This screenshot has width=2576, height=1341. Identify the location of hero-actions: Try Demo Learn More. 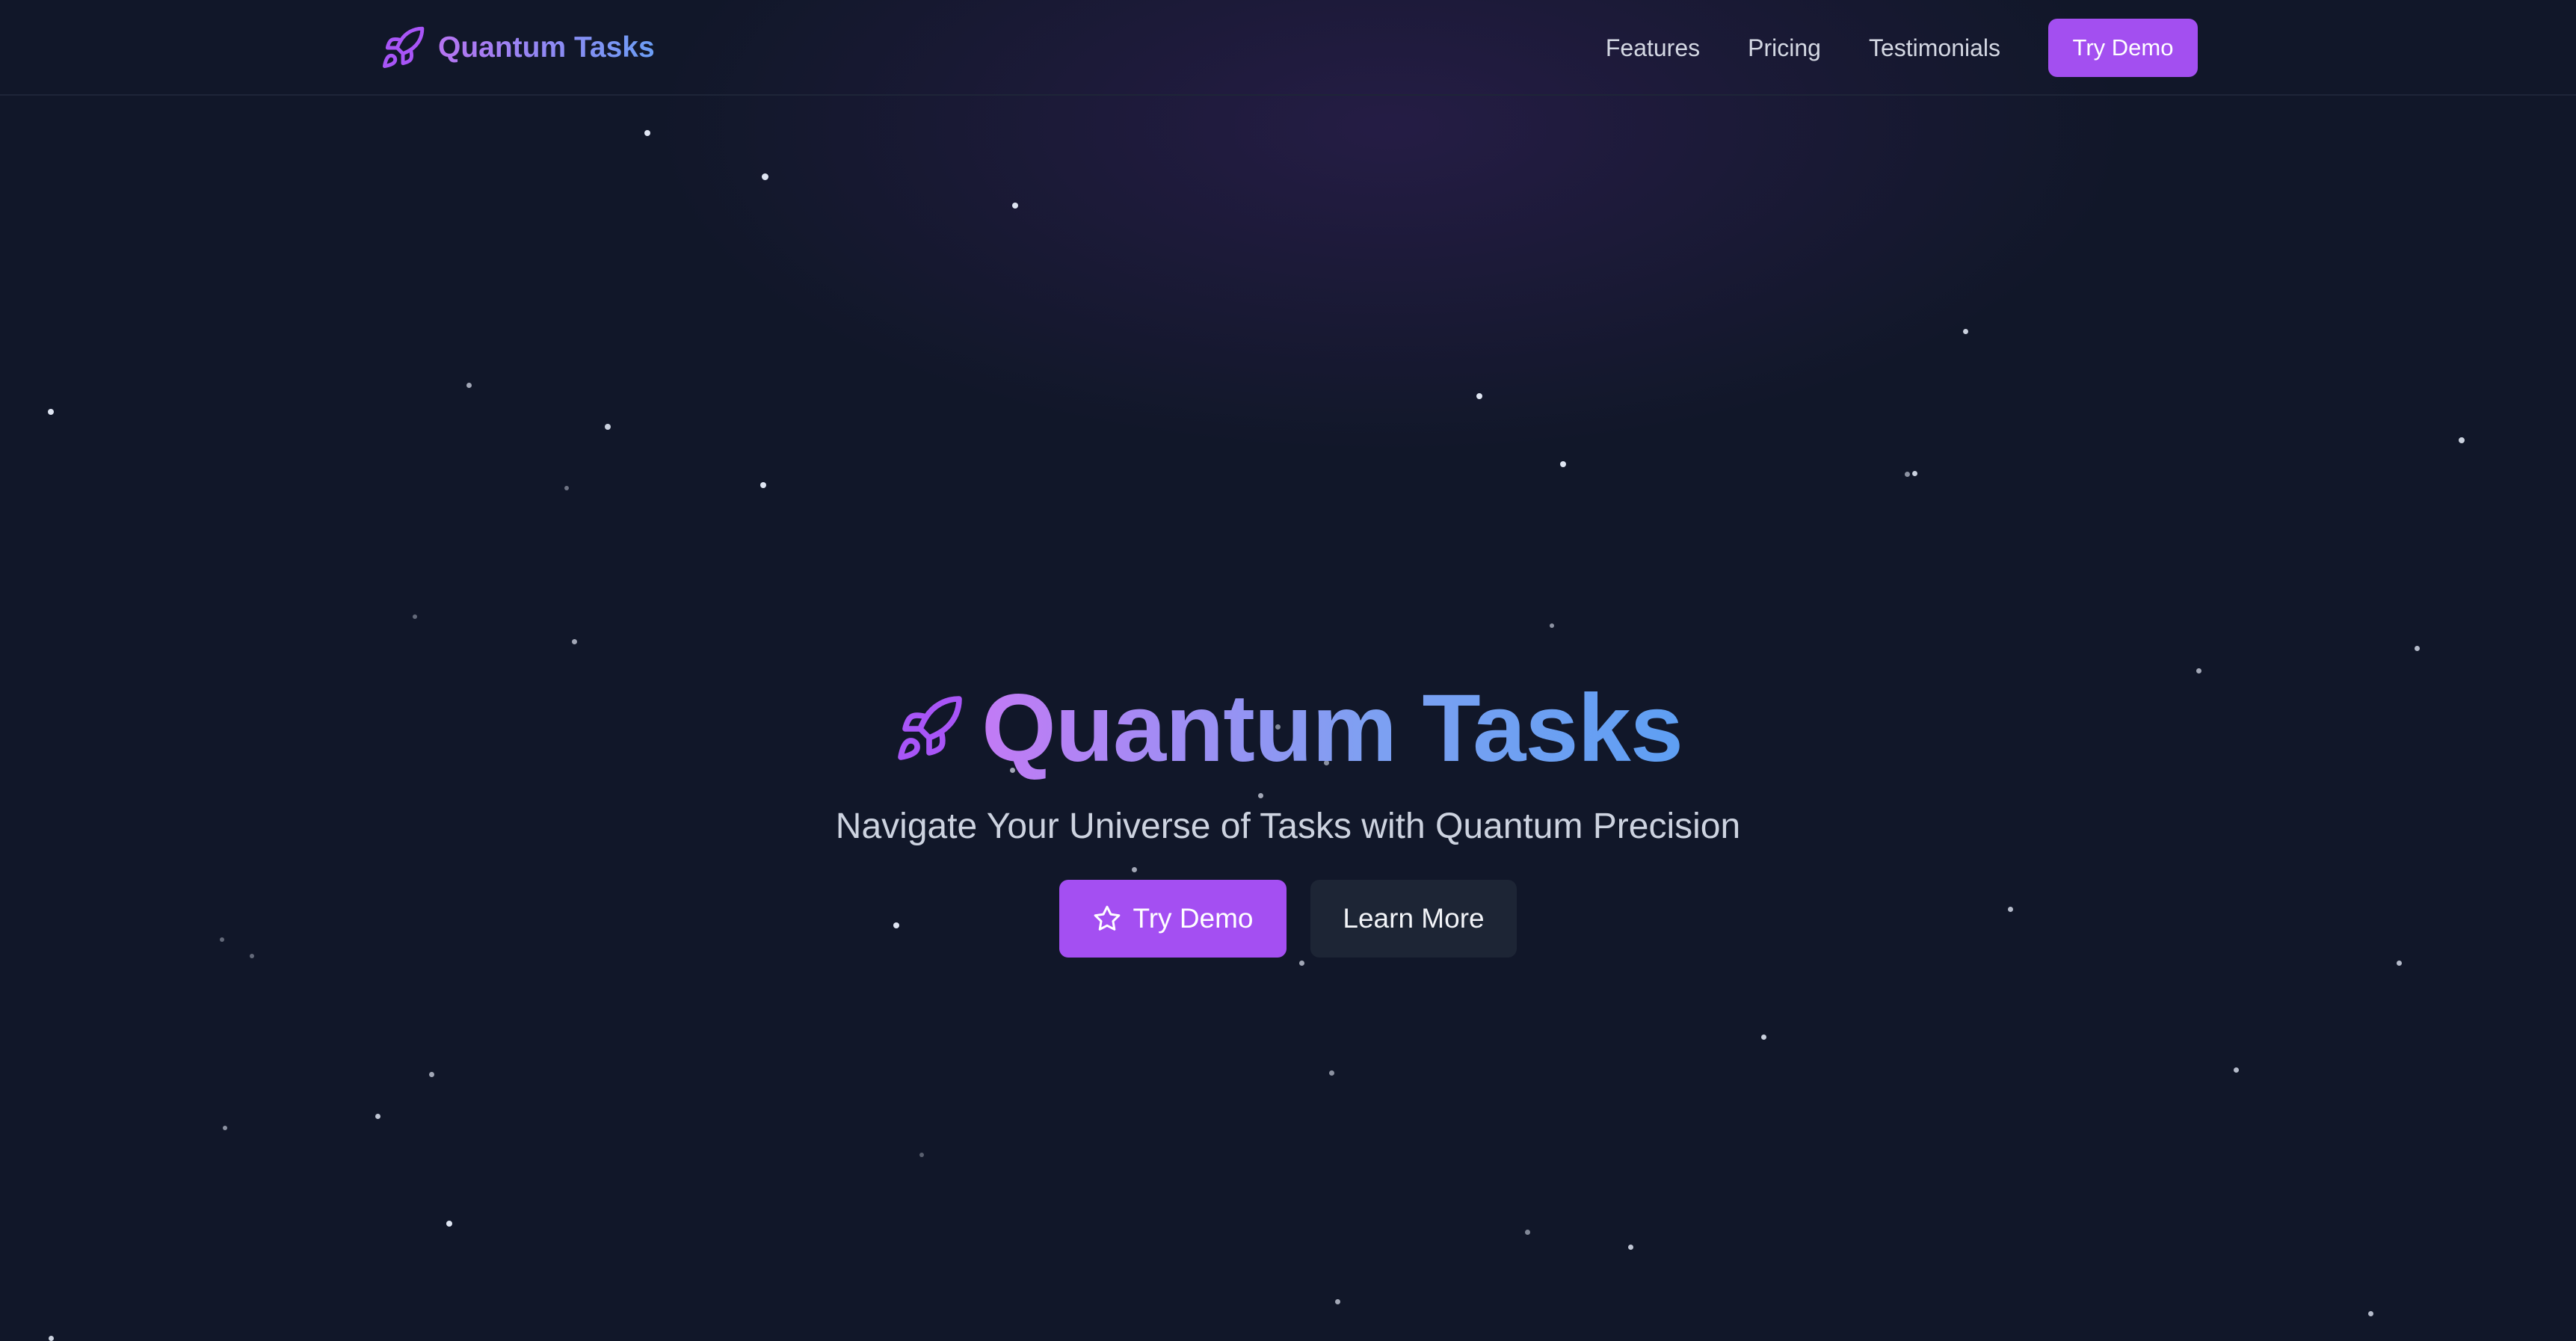
(1288, 919).